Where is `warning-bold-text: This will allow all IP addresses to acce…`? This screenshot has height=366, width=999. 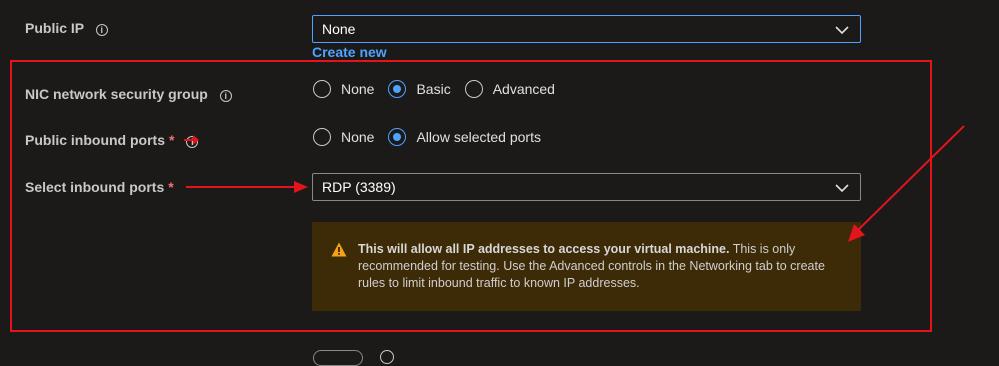 warning-bold-text: This will allow all IP addresses to acce… is located at coordinates (544, 249).